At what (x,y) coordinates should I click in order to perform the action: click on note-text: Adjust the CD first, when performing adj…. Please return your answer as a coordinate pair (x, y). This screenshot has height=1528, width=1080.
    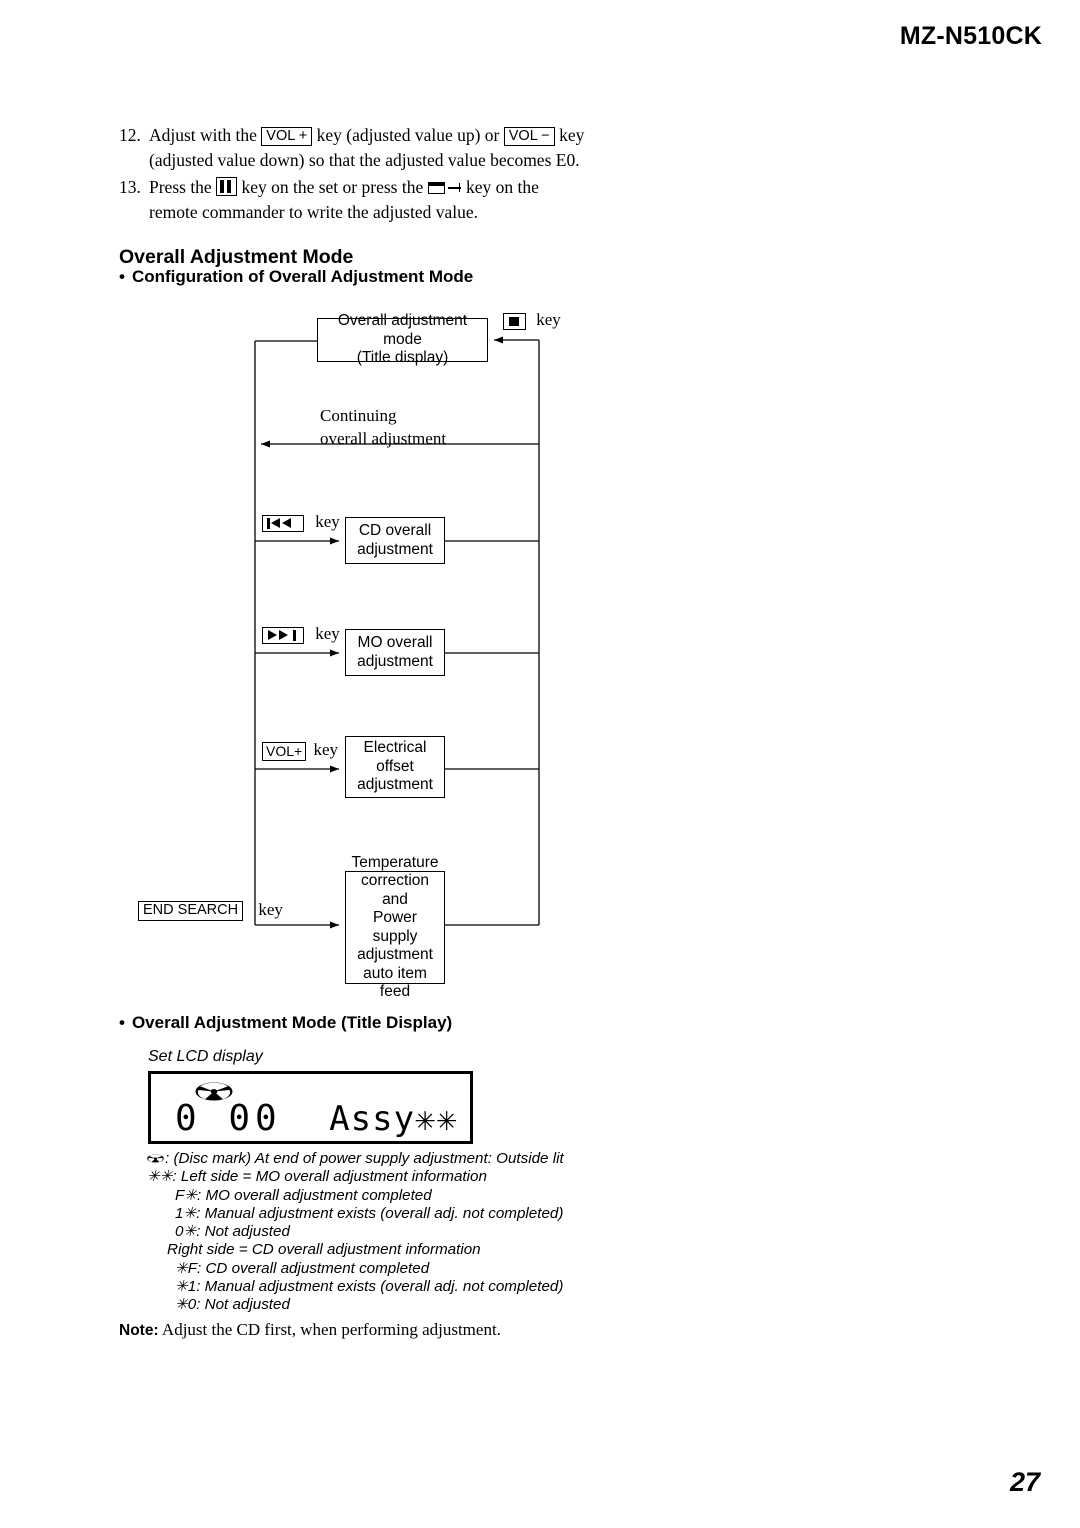
    Looking at the image, I should click on (329, 1329).